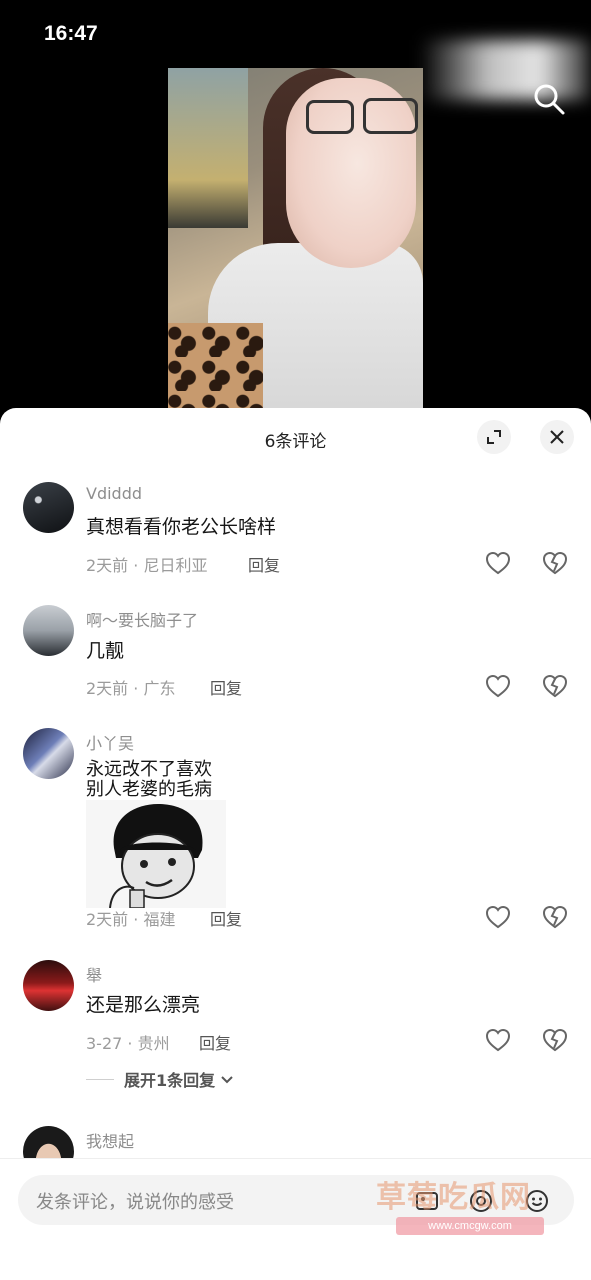  Describe the element at coordinates (131, 919) in the screenshot. I see `comment-meta: 2天前 · 福建` at that location.